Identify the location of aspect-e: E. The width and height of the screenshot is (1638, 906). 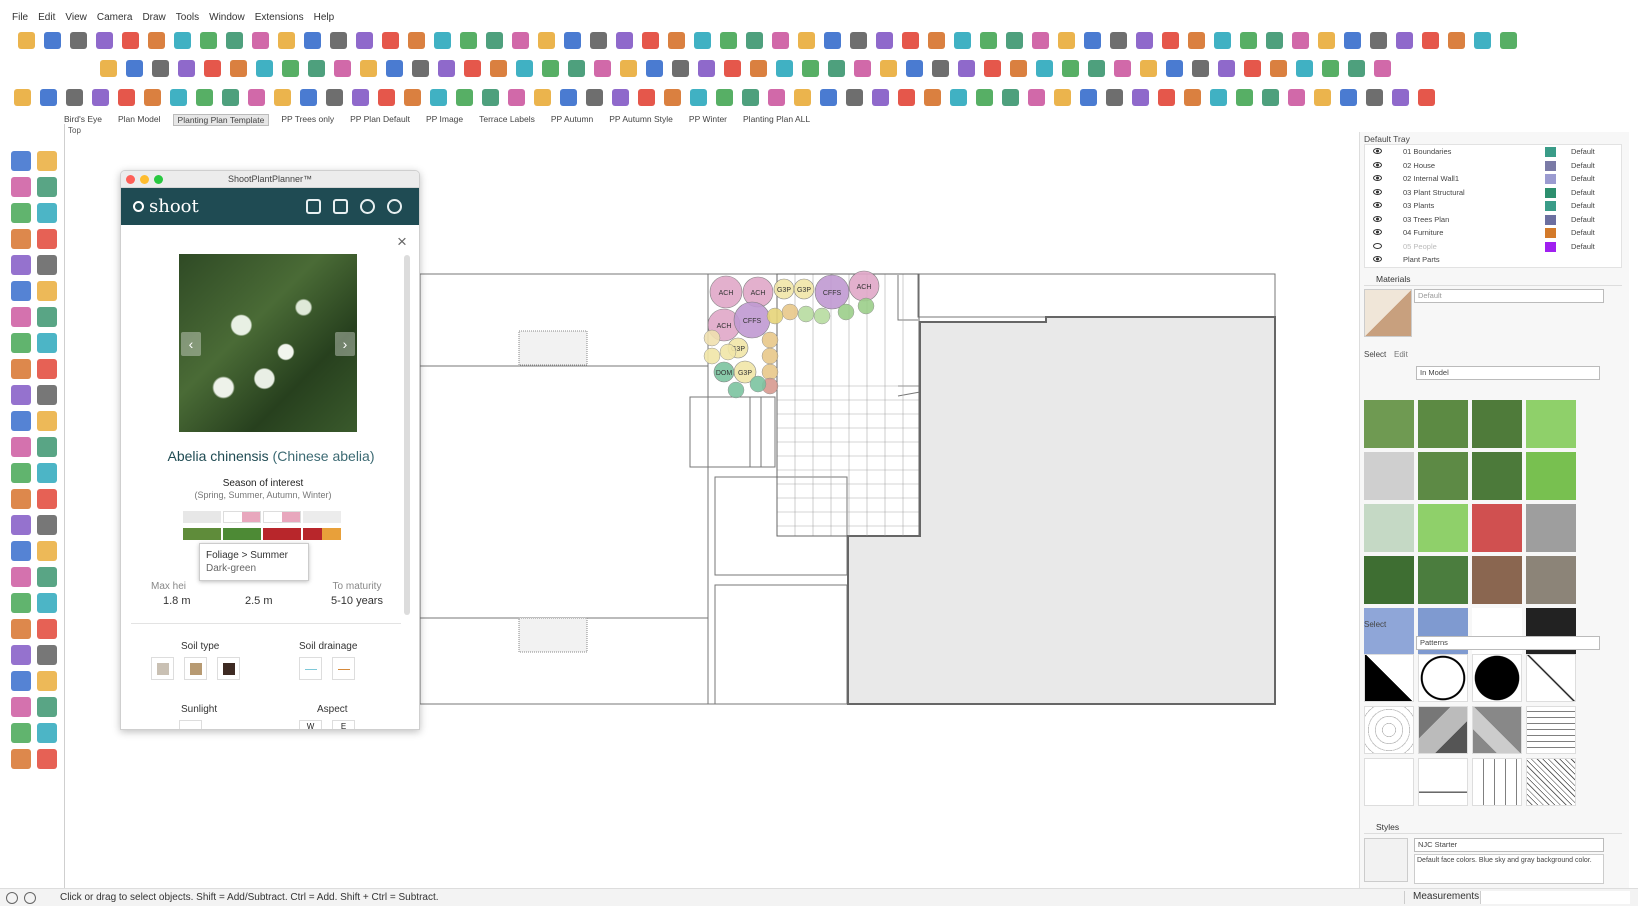
(343, 724).